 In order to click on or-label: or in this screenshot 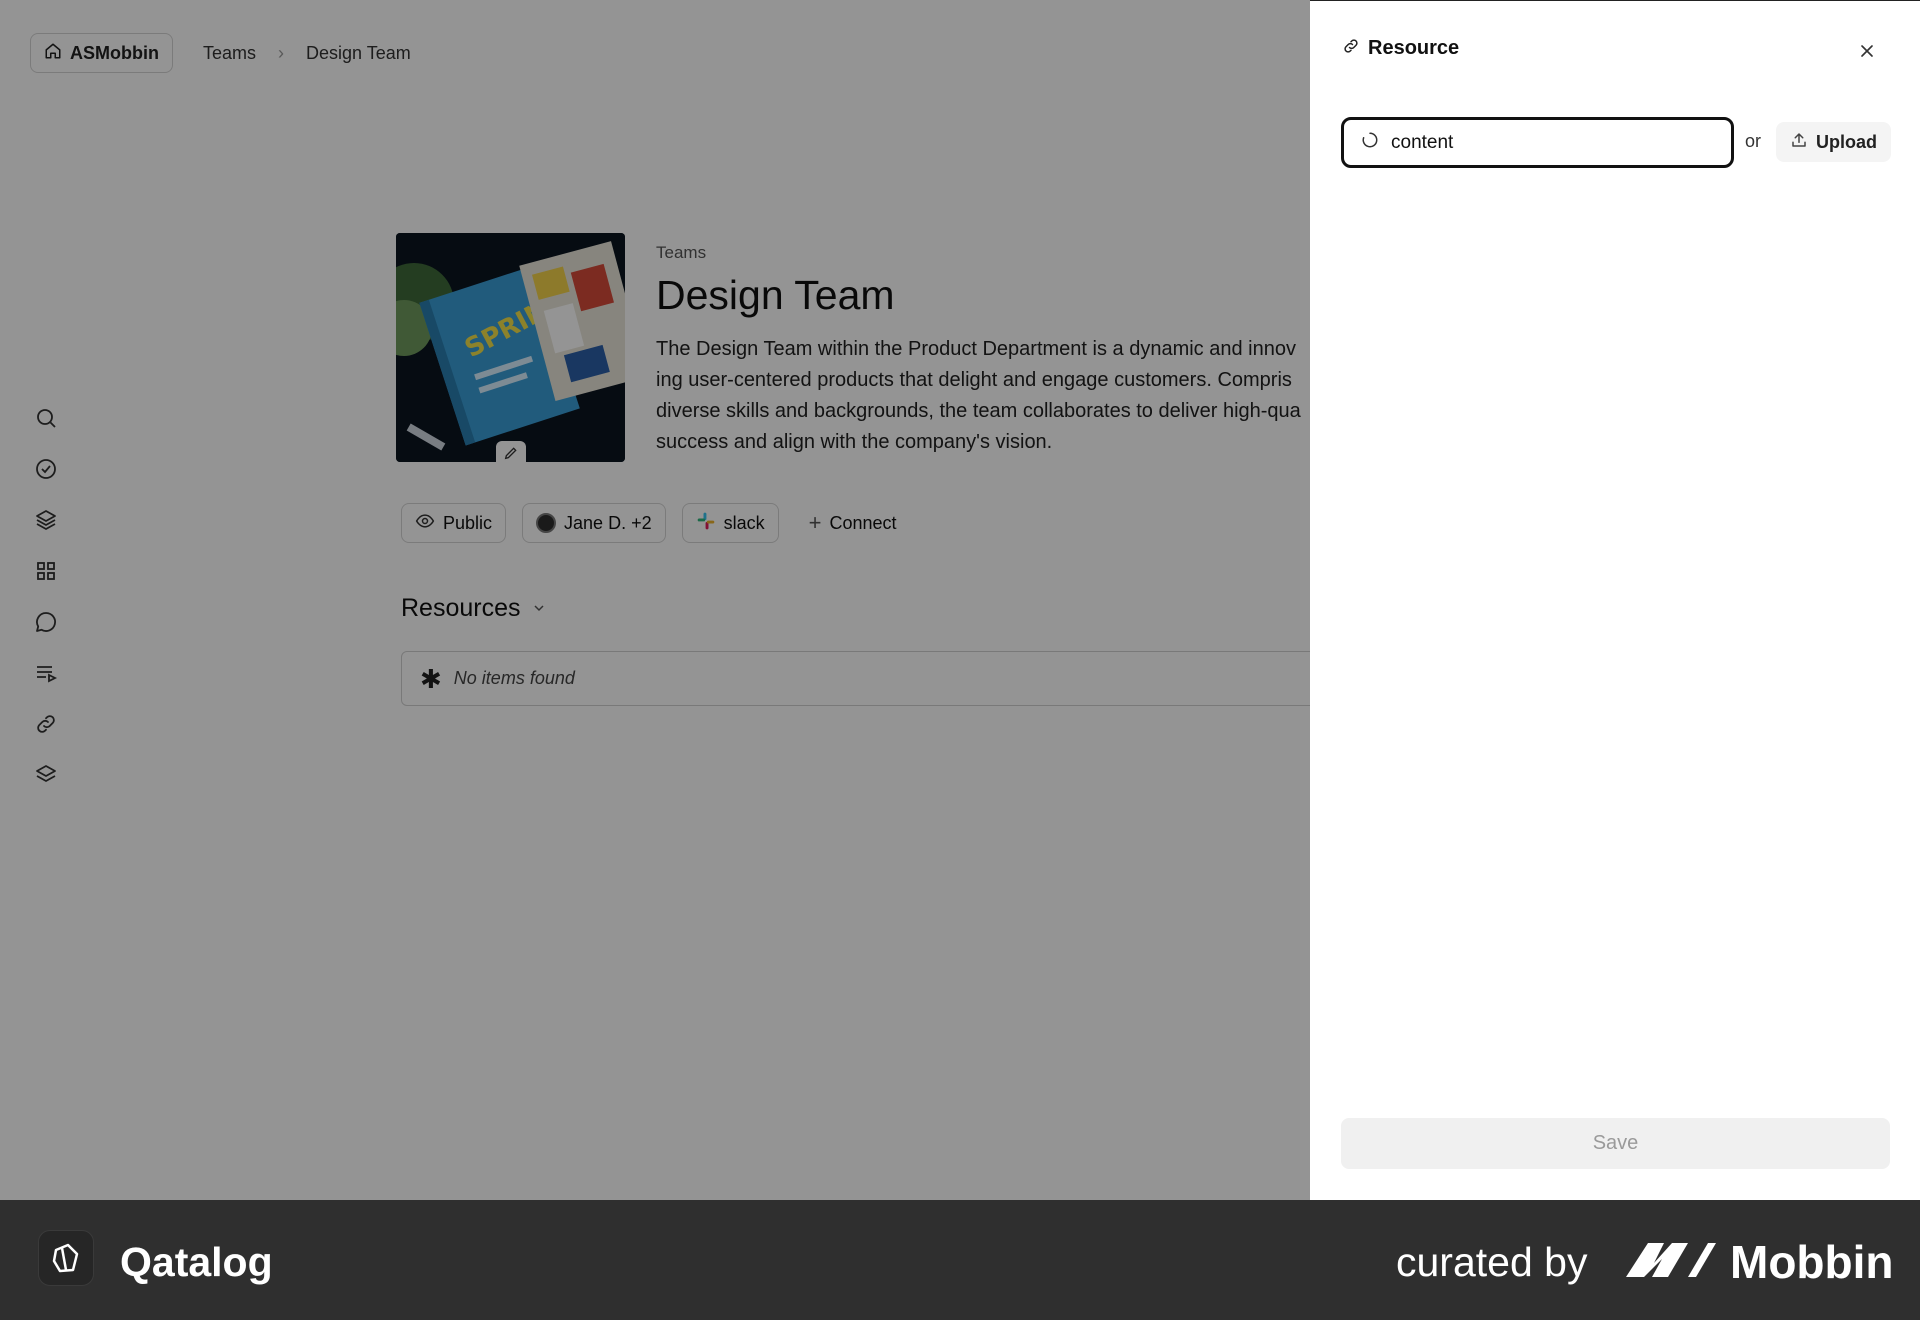, I will do `click(1753, 141)`.